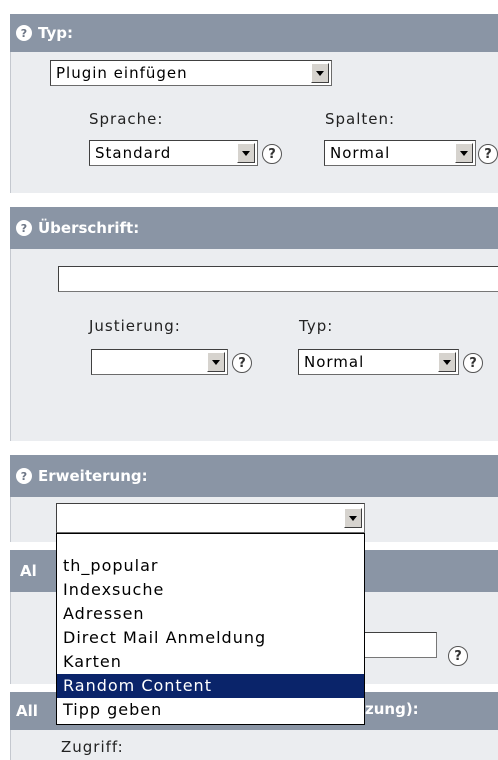 The width and height of the screenshot is (498, 760). What do you see at coordinates (27, 711) in the screenshot?
I see `allgemein2-title-fragment-left: All` at bounding box center [27, 711].